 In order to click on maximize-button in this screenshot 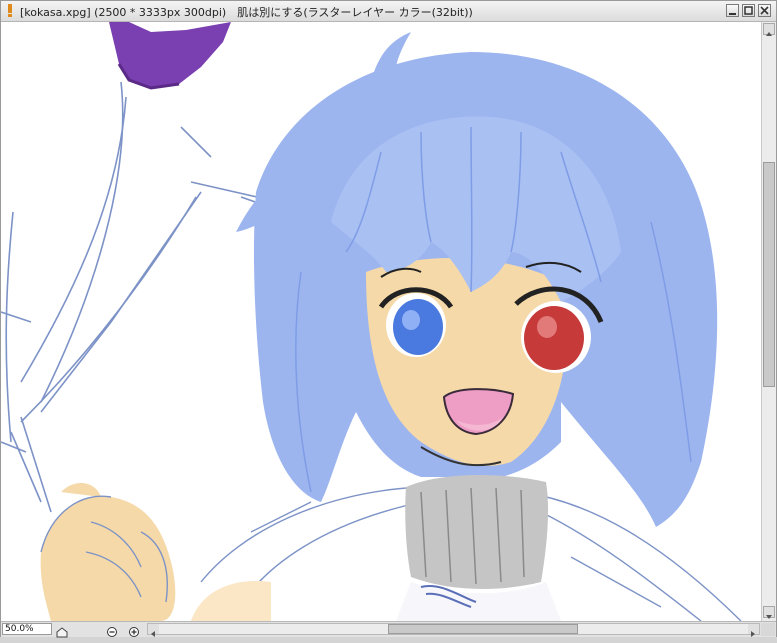, I will do `click(748, 10)`.